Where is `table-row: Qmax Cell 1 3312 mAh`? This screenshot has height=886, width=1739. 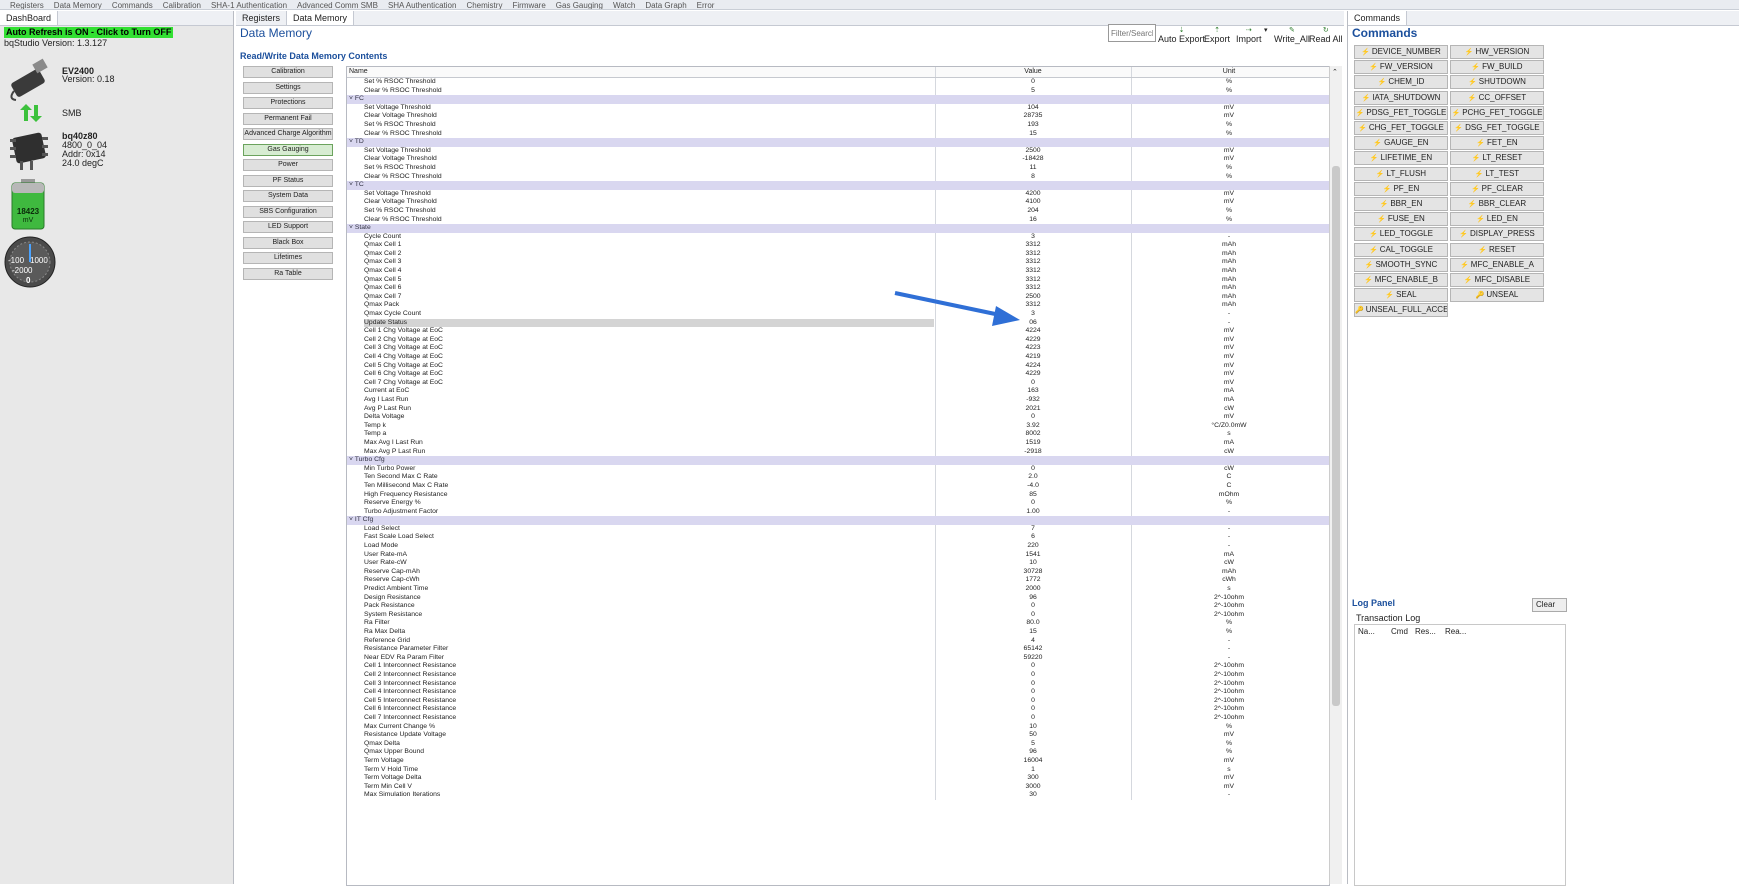
table-row: Qmax Cell 1 3312 mAh is located at coordinates (838, 245).